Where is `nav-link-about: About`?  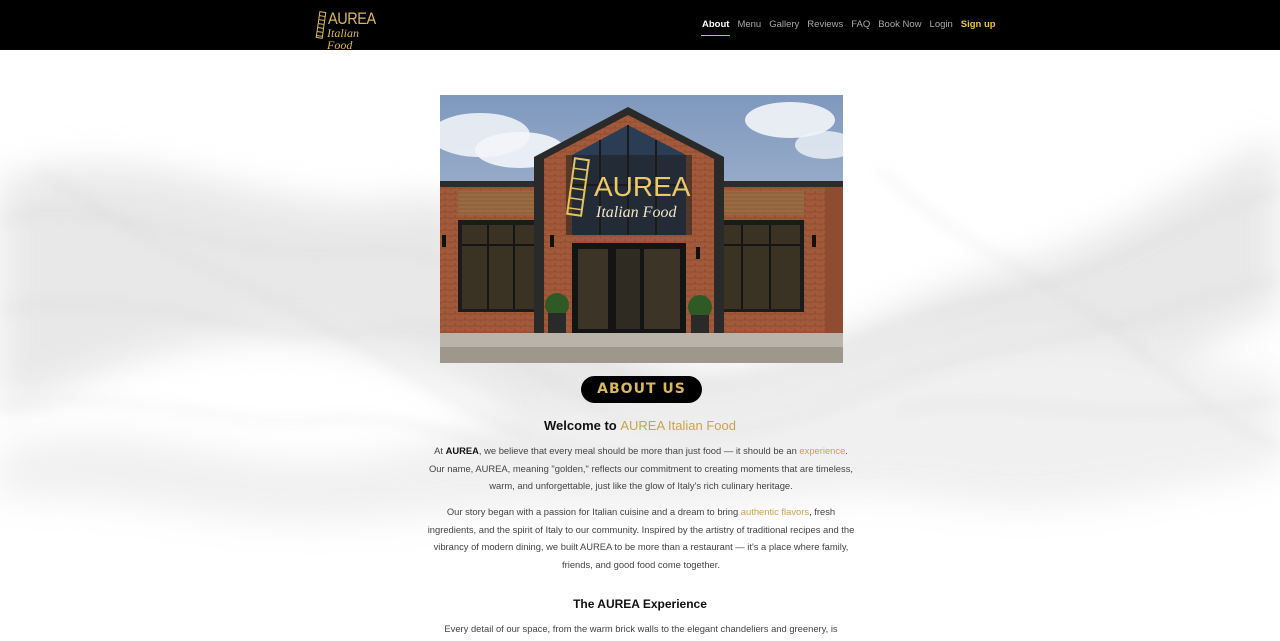
nav-link-about: About is located at coordinates (715, 25).